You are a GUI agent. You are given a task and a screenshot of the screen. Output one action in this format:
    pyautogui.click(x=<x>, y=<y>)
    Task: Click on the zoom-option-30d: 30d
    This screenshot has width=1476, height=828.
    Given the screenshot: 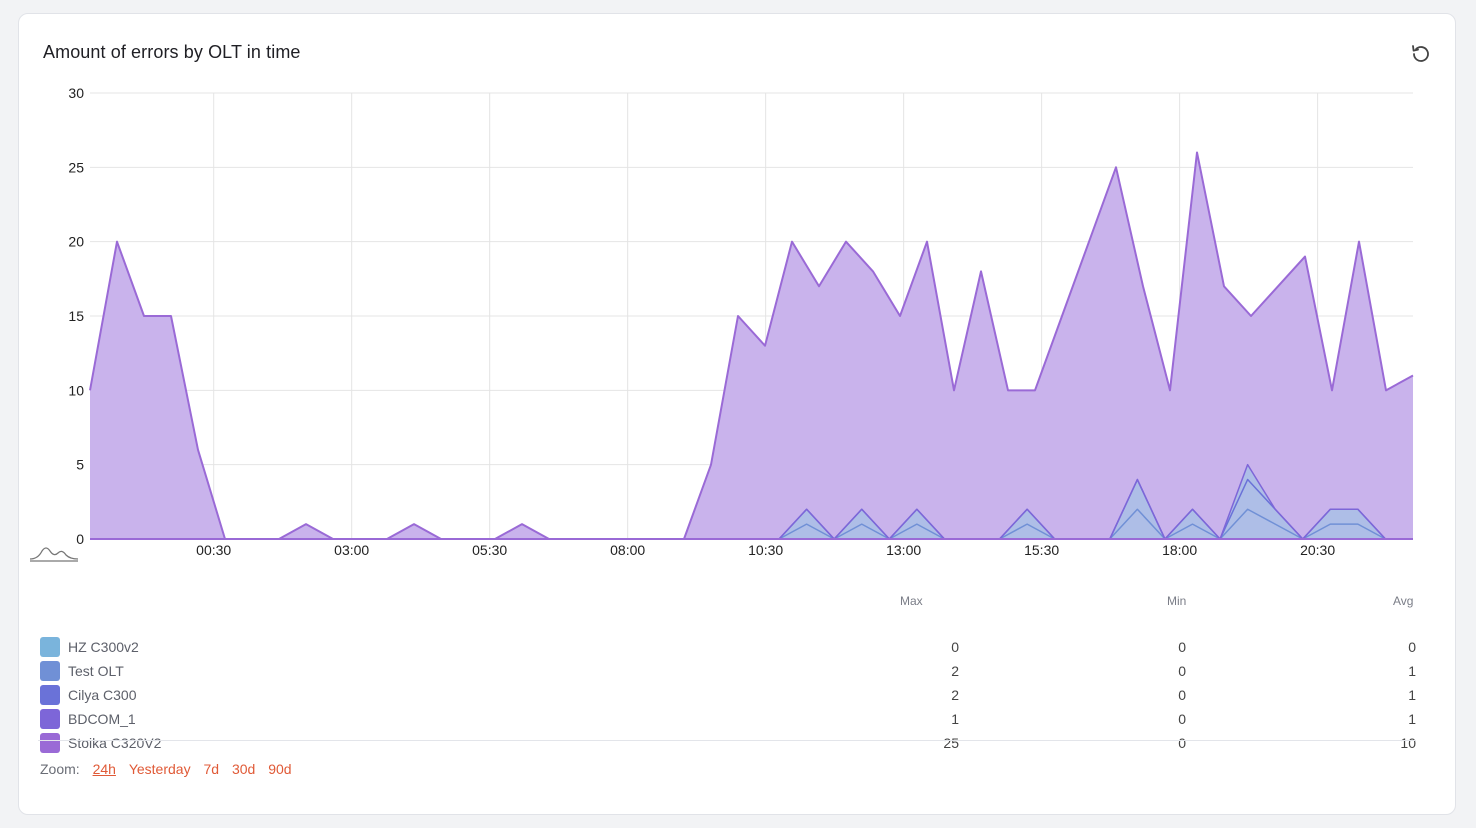 What is the action you would take?
    pyautogui.click(x=243, y=769)
    